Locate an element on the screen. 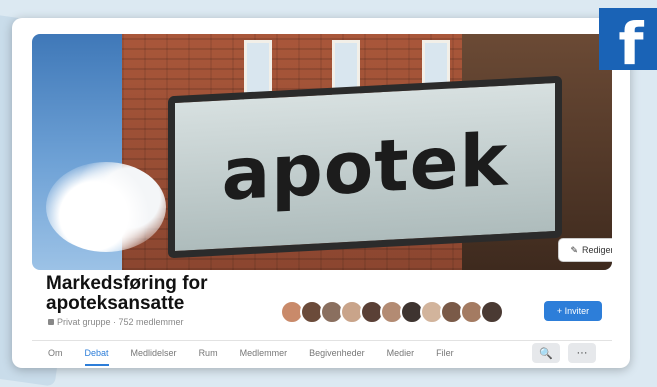 The height and width of the screenshot is (387, 657). tab-rum: Rum is located at coordinates (208, 357).